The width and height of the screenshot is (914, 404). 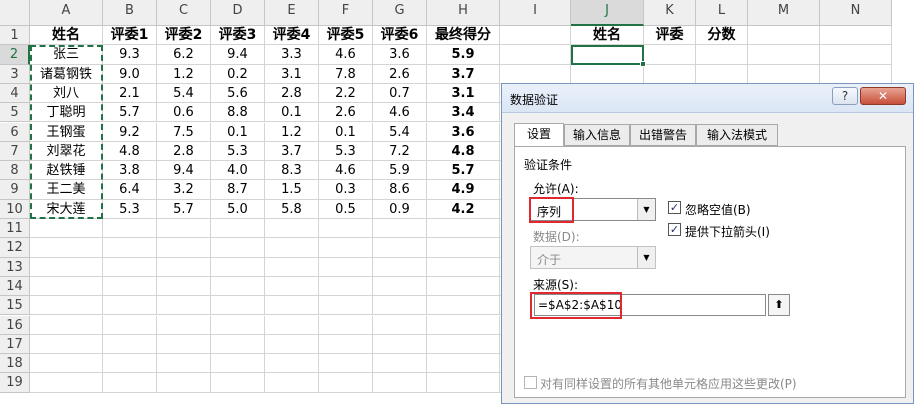 I want to click on grid-cell: 评委5, so click(x=346, y=36).